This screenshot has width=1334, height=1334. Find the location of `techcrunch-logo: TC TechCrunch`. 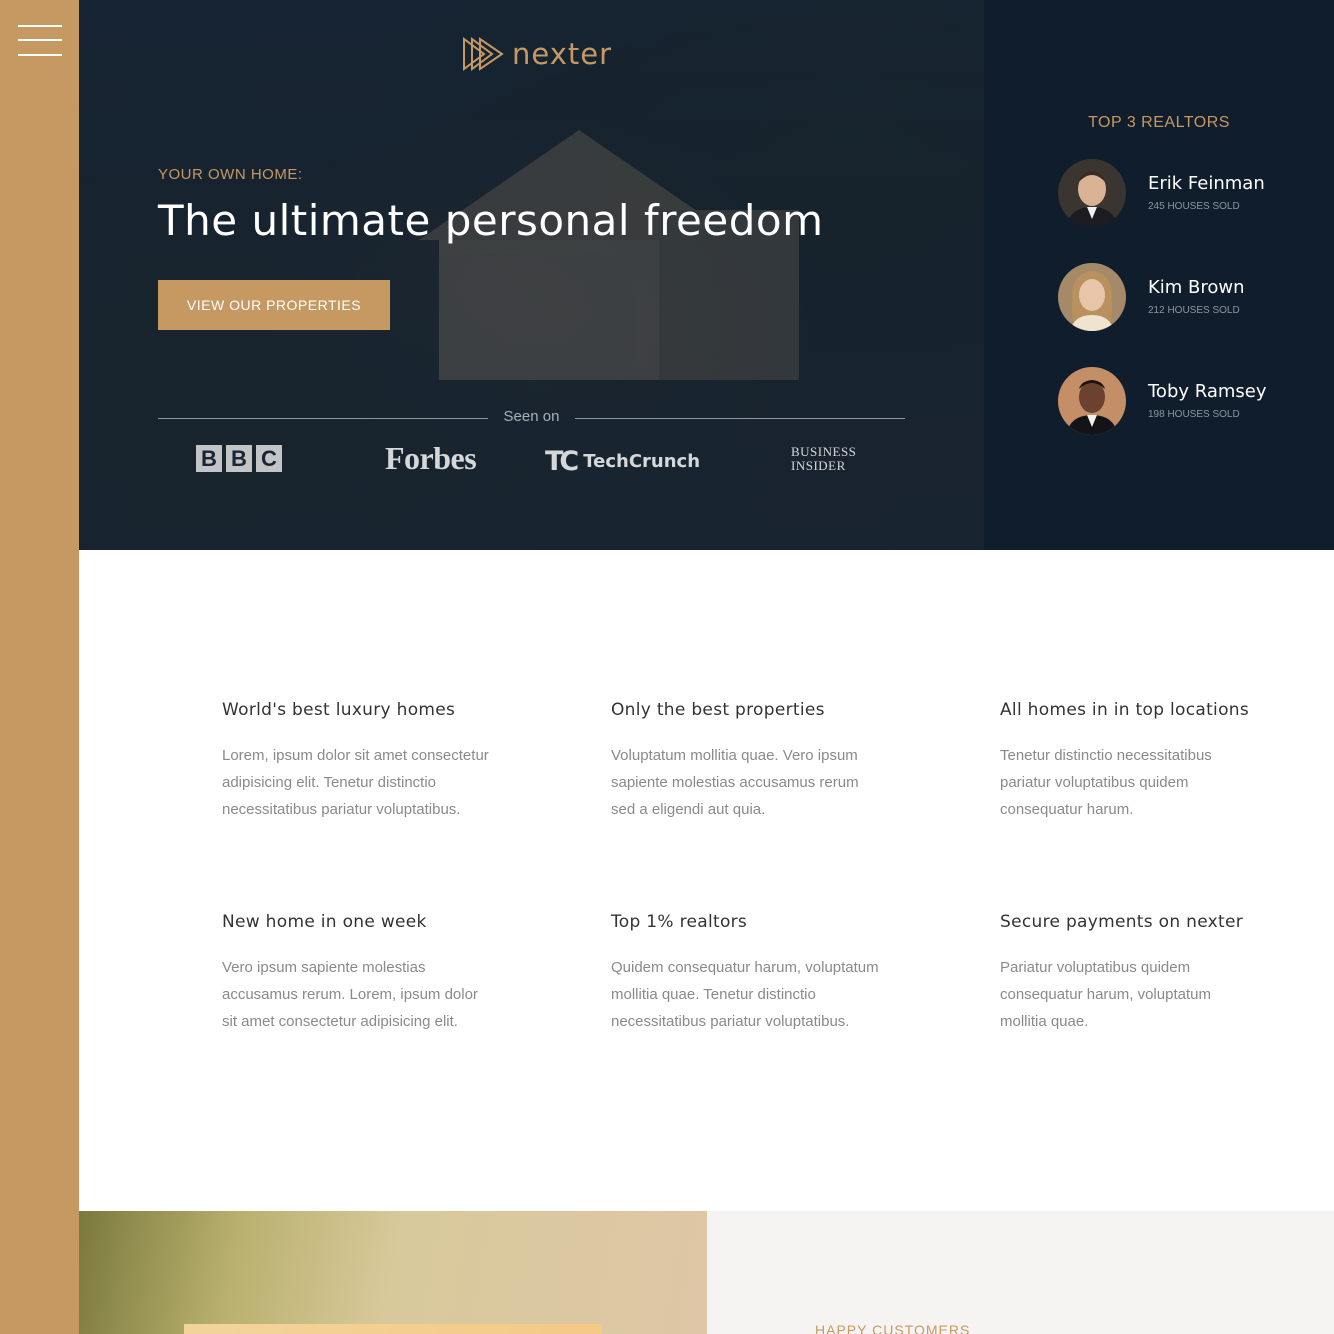

techcrunch-logo: TC TechCrunch is located at coordinates (622, 461).